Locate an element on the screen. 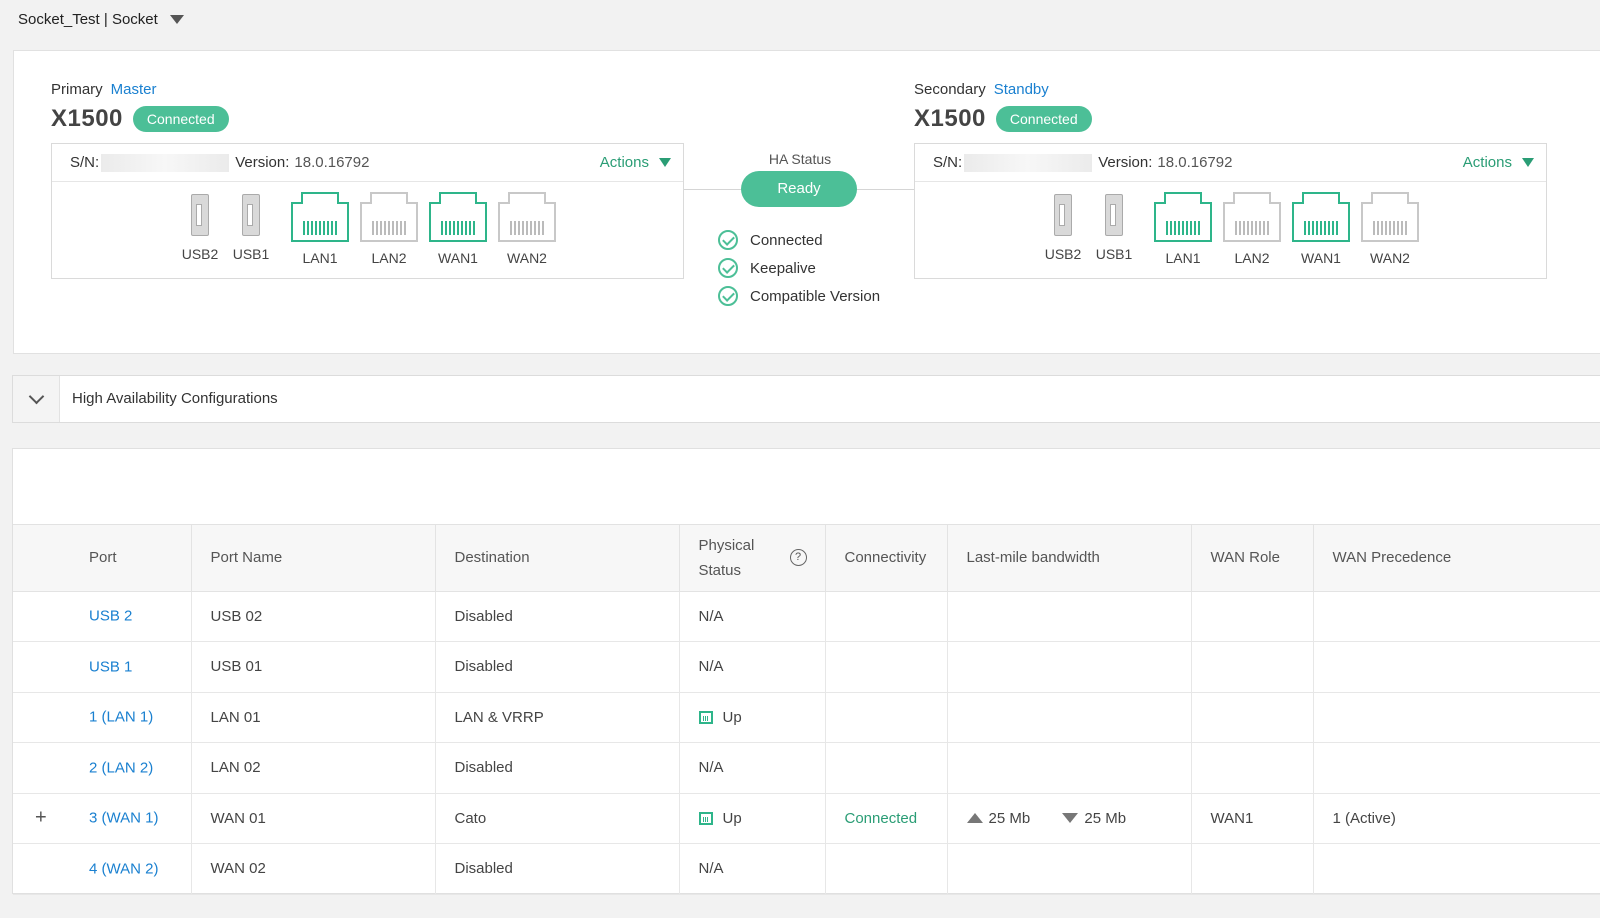  primary-role-label: Primary is located at coordinates (77, 89).